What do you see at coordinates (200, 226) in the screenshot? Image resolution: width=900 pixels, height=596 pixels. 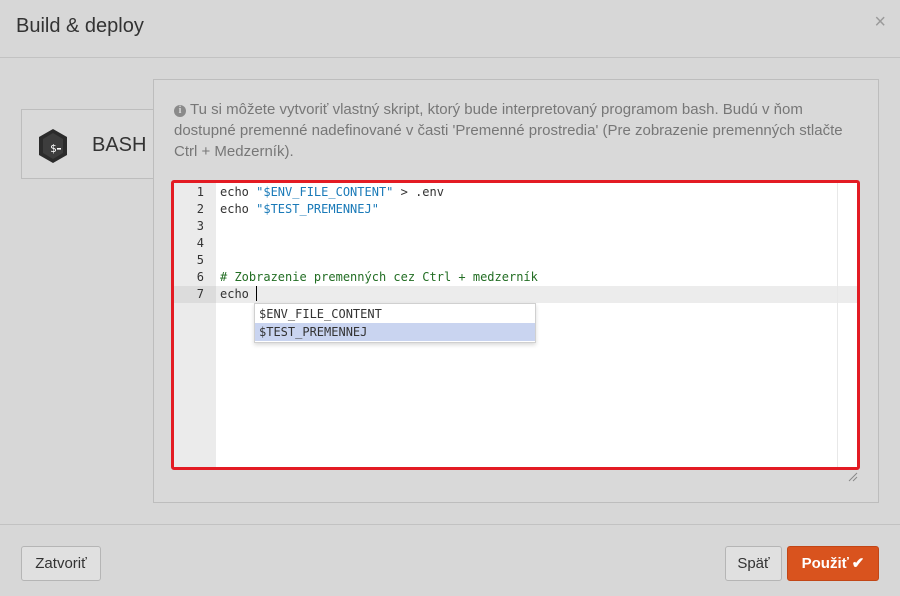 I see `line-number: 3` at bounding box center [200, 226].